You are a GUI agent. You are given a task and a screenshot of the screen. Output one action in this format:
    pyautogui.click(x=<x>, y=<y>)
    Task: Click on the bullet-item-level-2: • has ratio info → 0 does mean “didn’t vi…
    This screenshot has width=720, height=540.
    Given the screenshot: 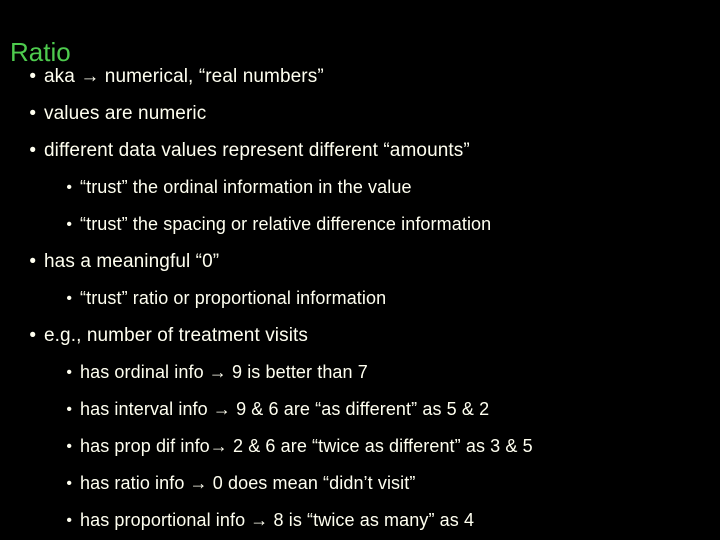 What is the action you would take?
    pyautogui.click(x=360, y=483)
    